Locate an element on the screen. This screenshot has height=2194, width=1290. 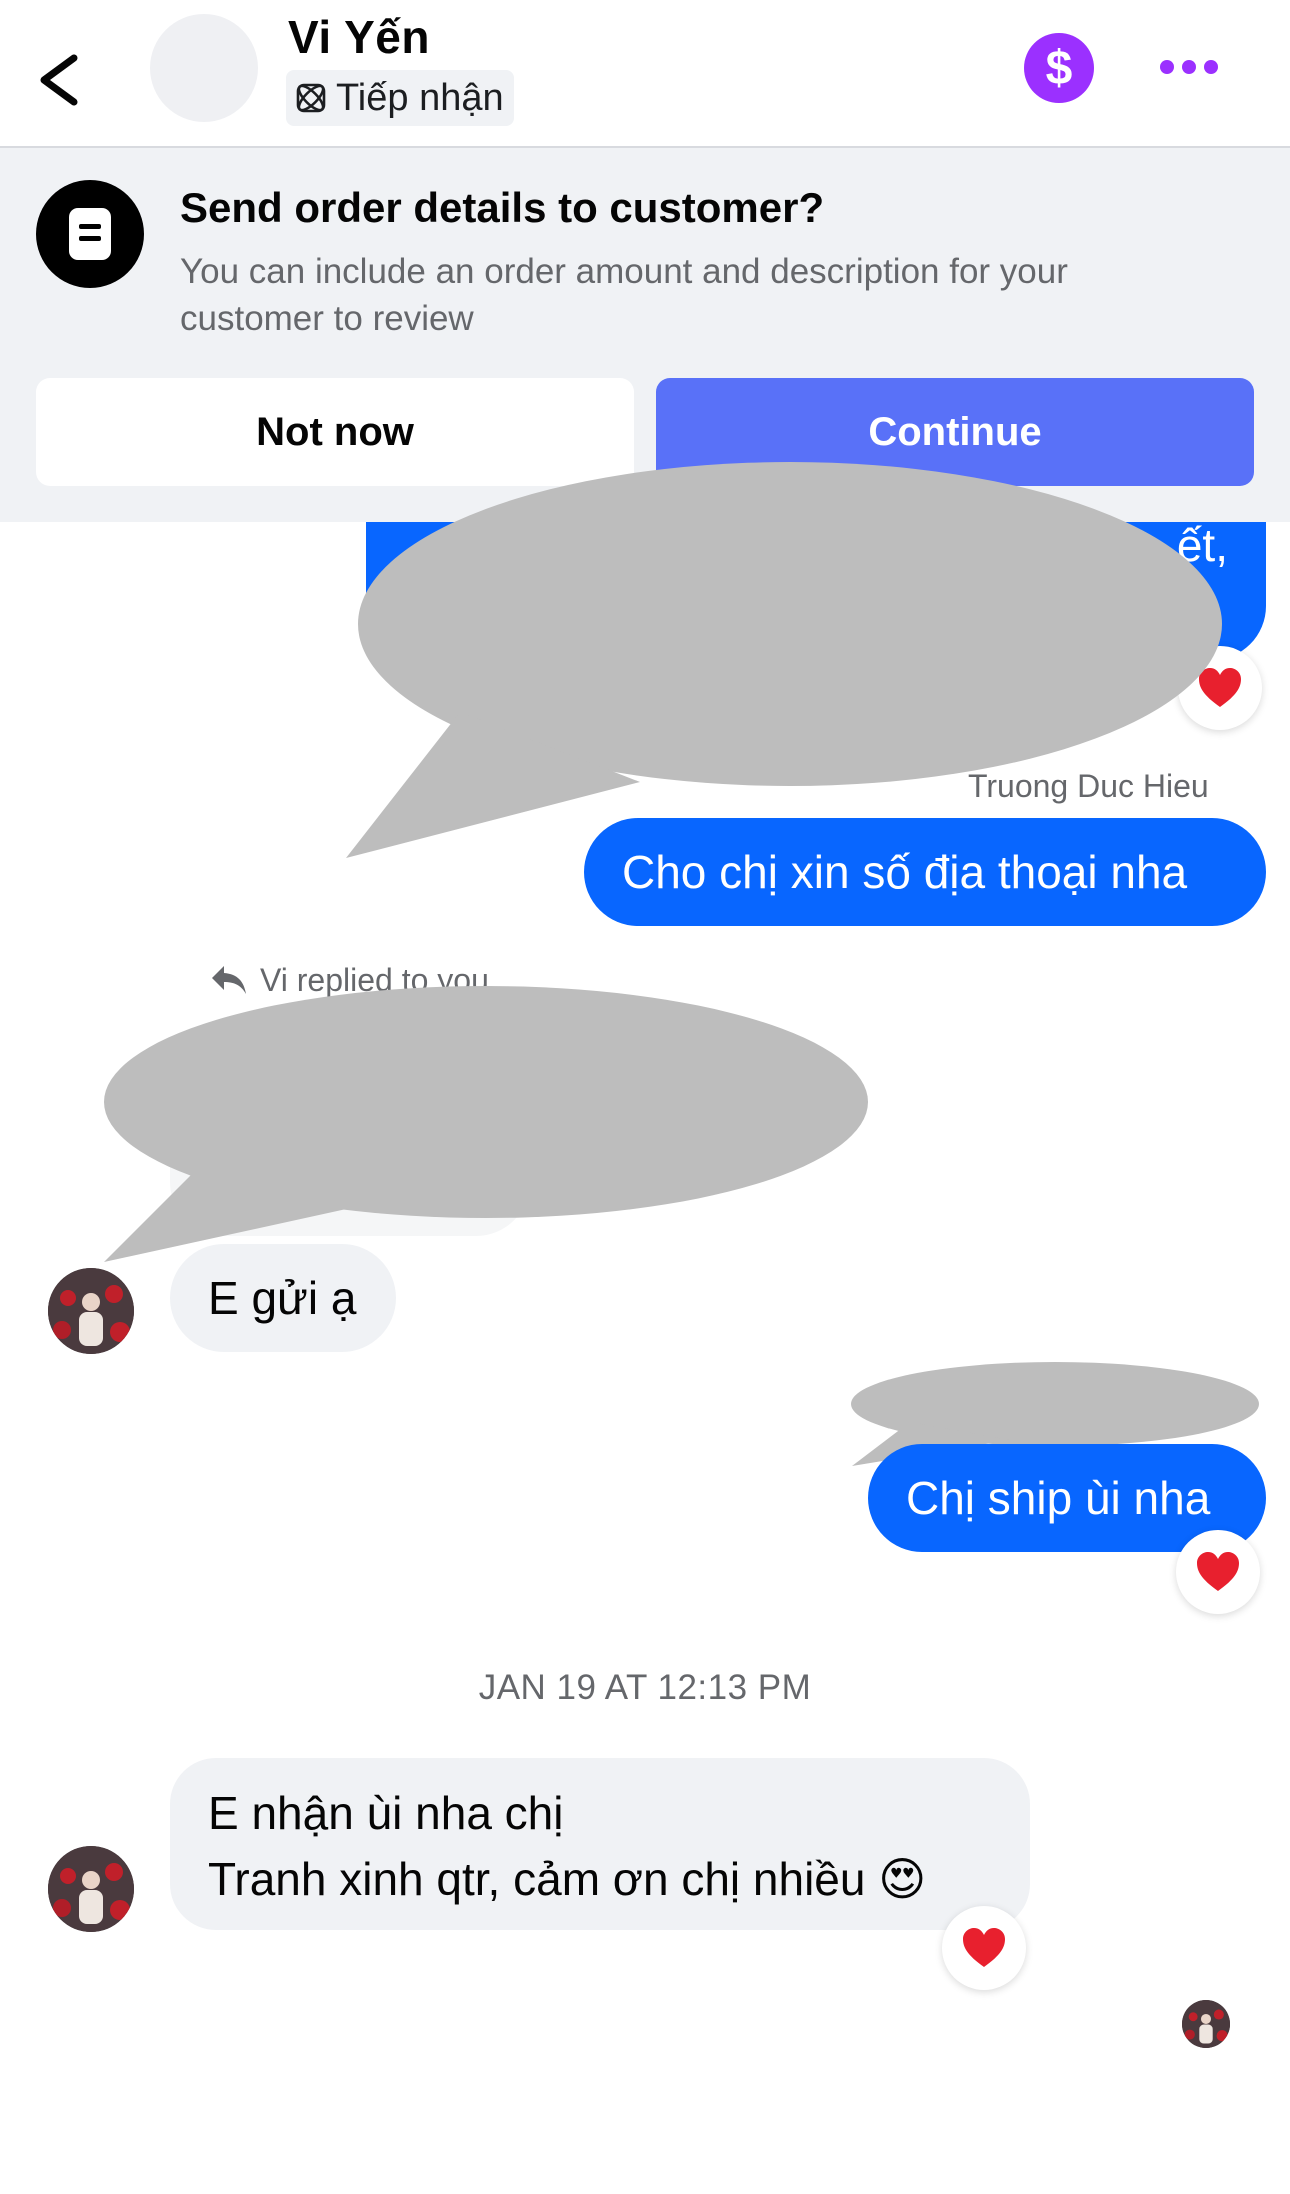
contact-name: Vi Yến is located at coordinates (359, 37).